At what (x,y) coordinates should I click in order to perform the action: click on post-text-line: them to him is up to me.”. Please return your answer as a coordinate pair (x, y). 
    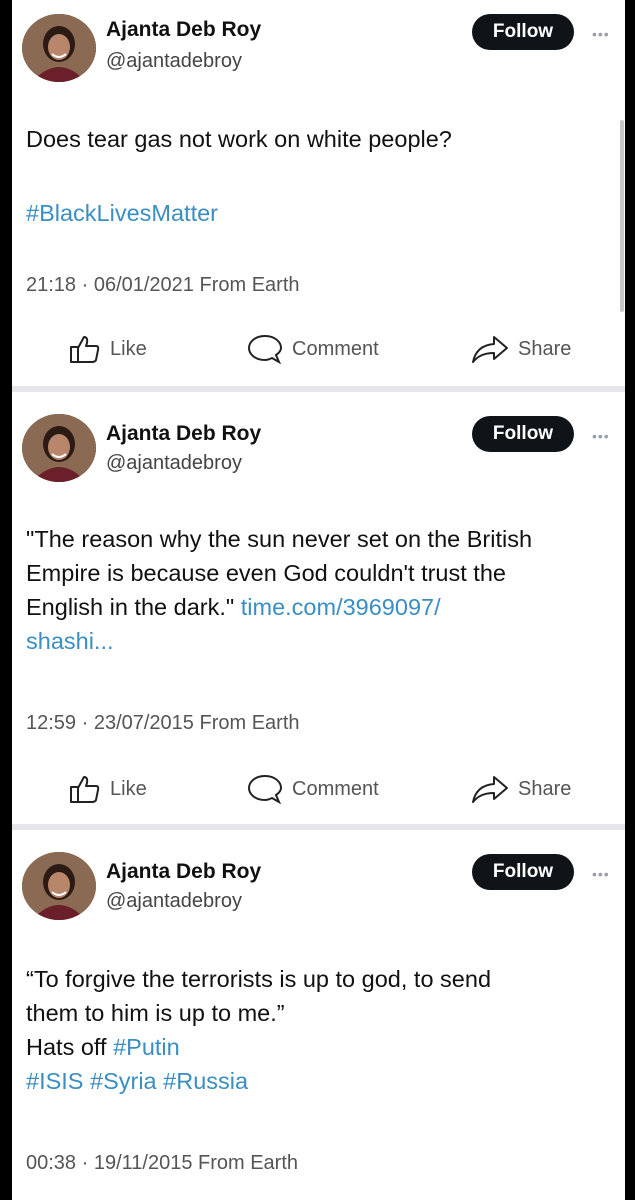
    Looking at the image, I should click on (155, 1013).